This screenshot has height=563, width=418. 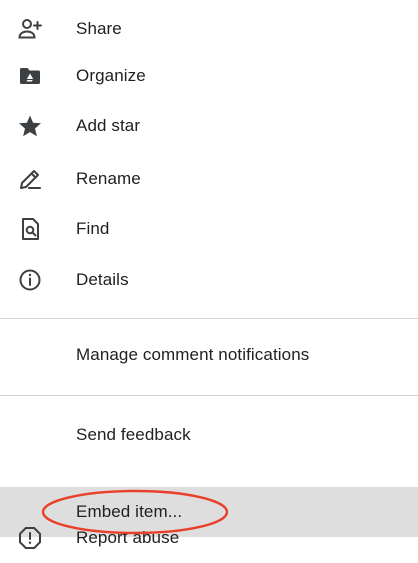 What do you see at coordinates (99, 28) in the screenshot?
I see `menu-item-label: Share` at bounding box center [99, 28].